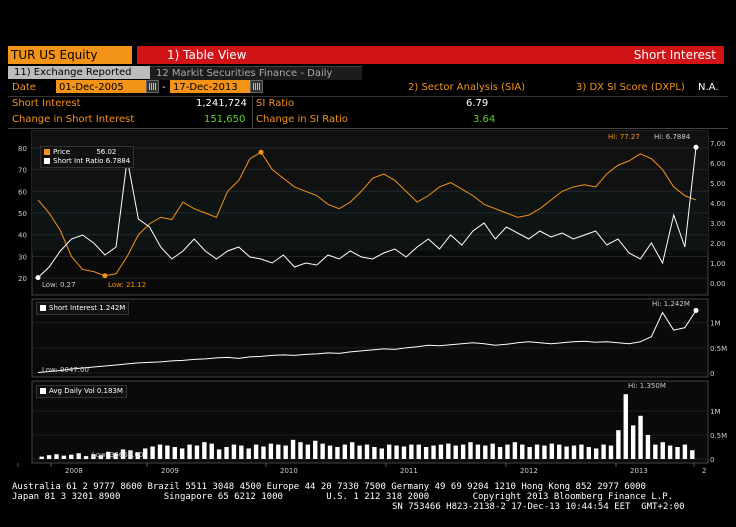 The image size is (736, 527). Describe the element at coordinates (674, 55) in the screenshot. I see `function-title: Short Interest` at that location.